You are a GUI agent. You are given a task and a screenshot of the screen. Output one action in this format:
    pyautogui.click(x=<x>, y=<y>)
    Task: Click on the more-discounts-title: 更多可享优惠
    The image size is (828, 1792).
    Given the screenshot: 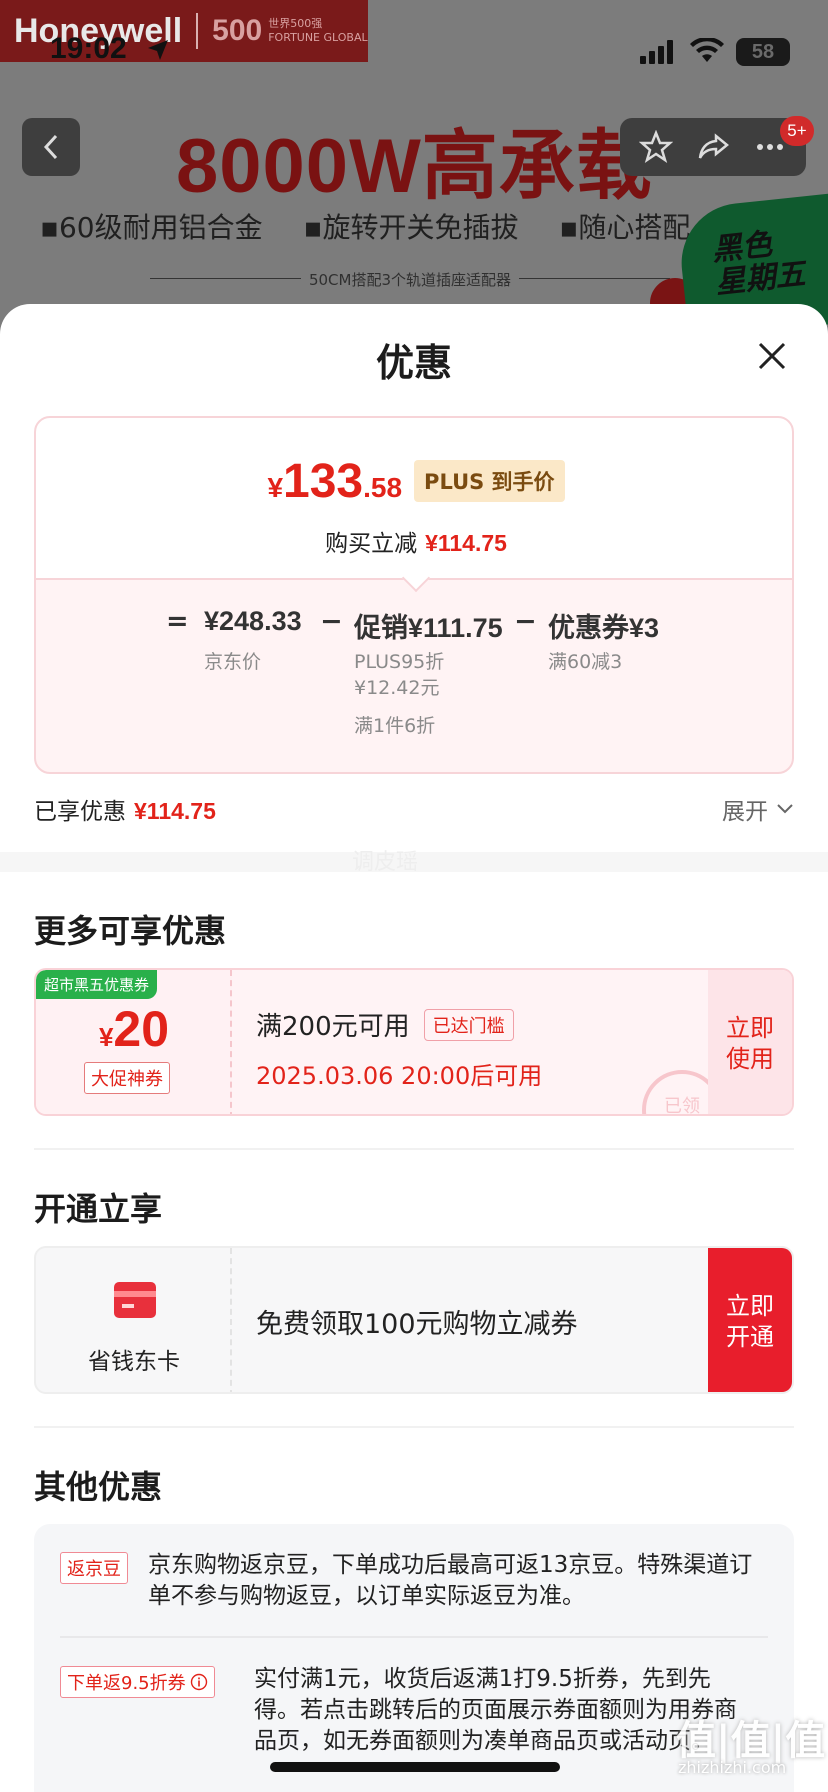 What is the action you would take?
    pyautogui.click(x=130, y=931)
    